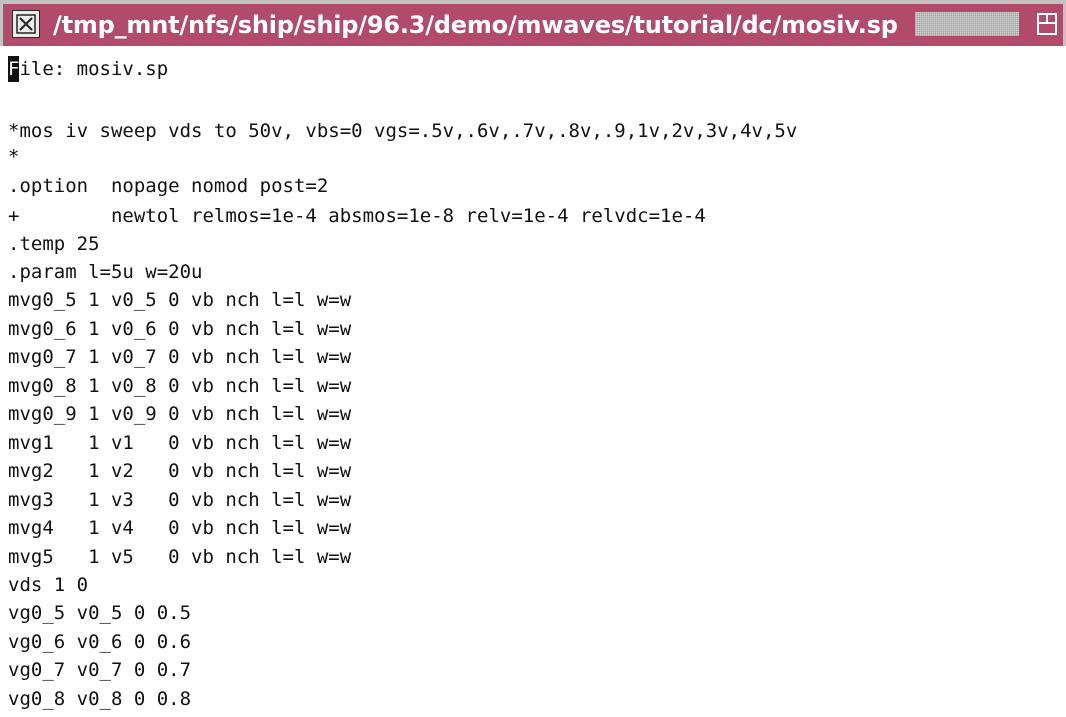 The width and height of the screenshot is (1066, 717). What do you see at coordinates (180, 329) in the screenshot?
I see `code-line: mvg0_6 1 v0_6 0 vb nch l=l w=w` at bounding box center [180, 329].